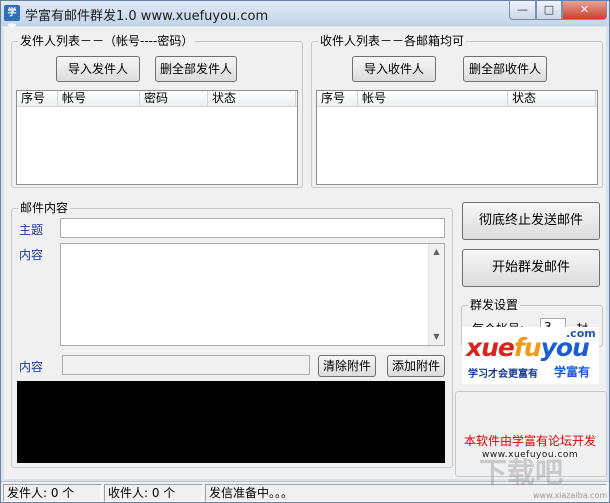 The image size is (610, 503). I want to click on sender-col-index: 序号, so click(37, 98).